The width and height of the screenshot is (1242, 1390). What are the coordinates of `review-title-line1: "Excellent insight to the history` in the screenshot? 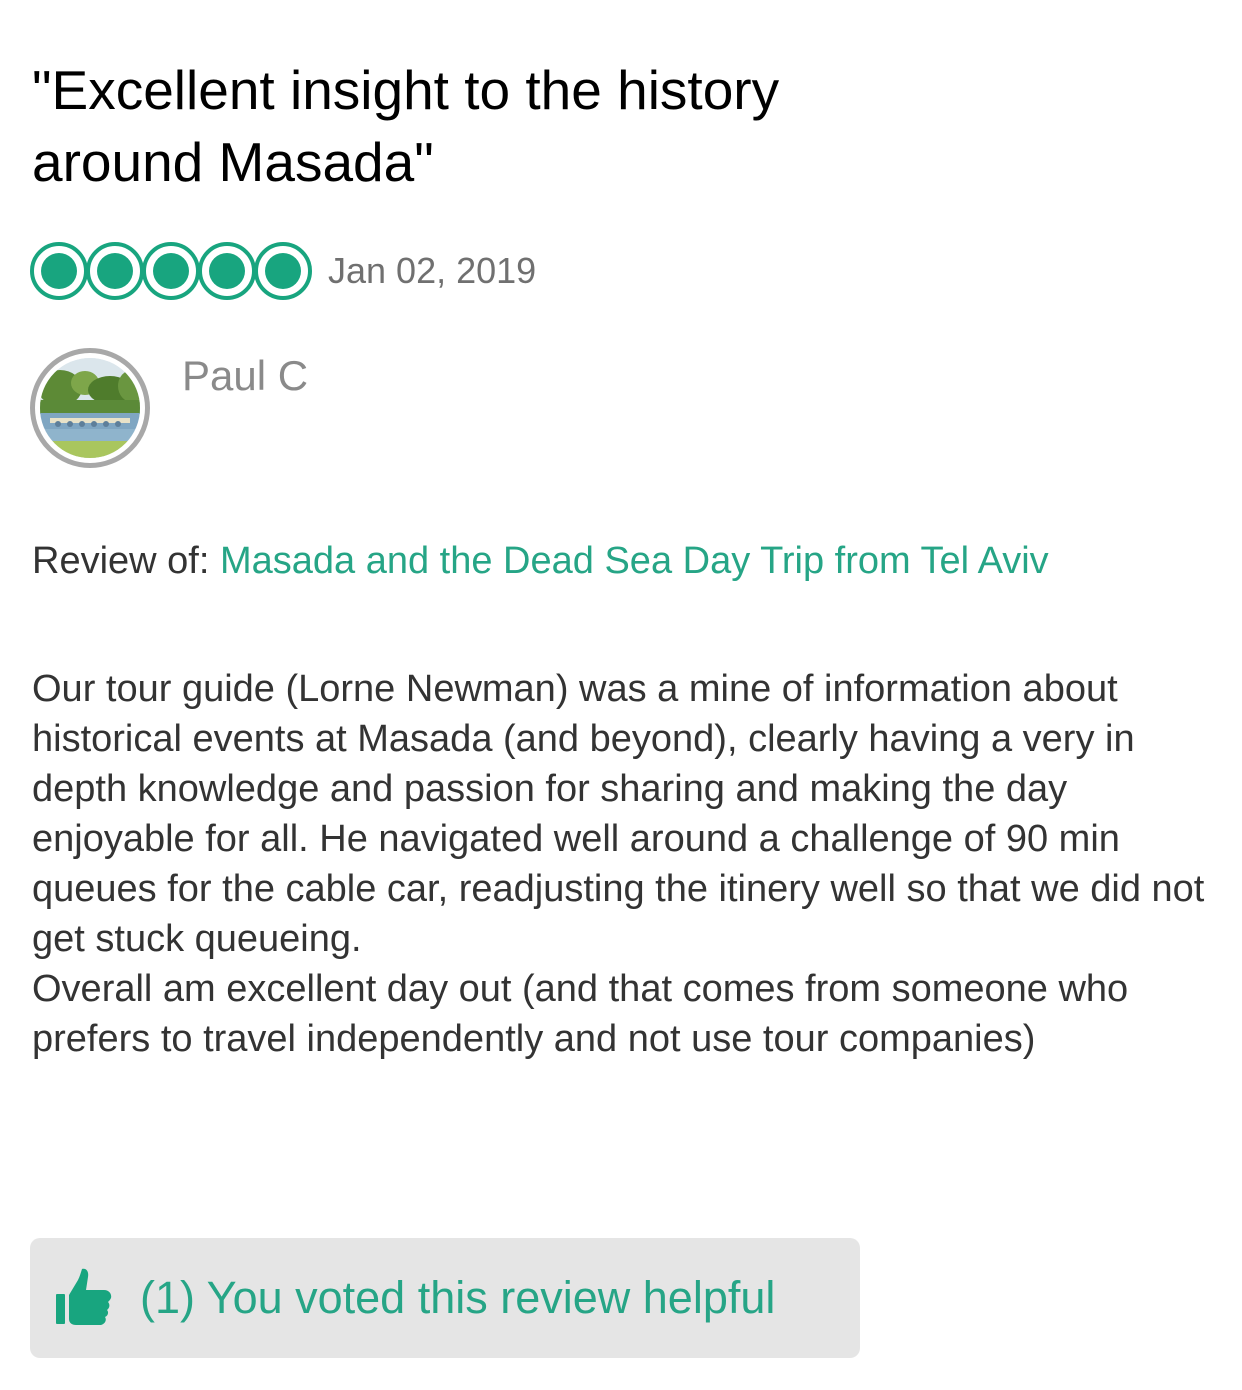 It's located at (406, 90).